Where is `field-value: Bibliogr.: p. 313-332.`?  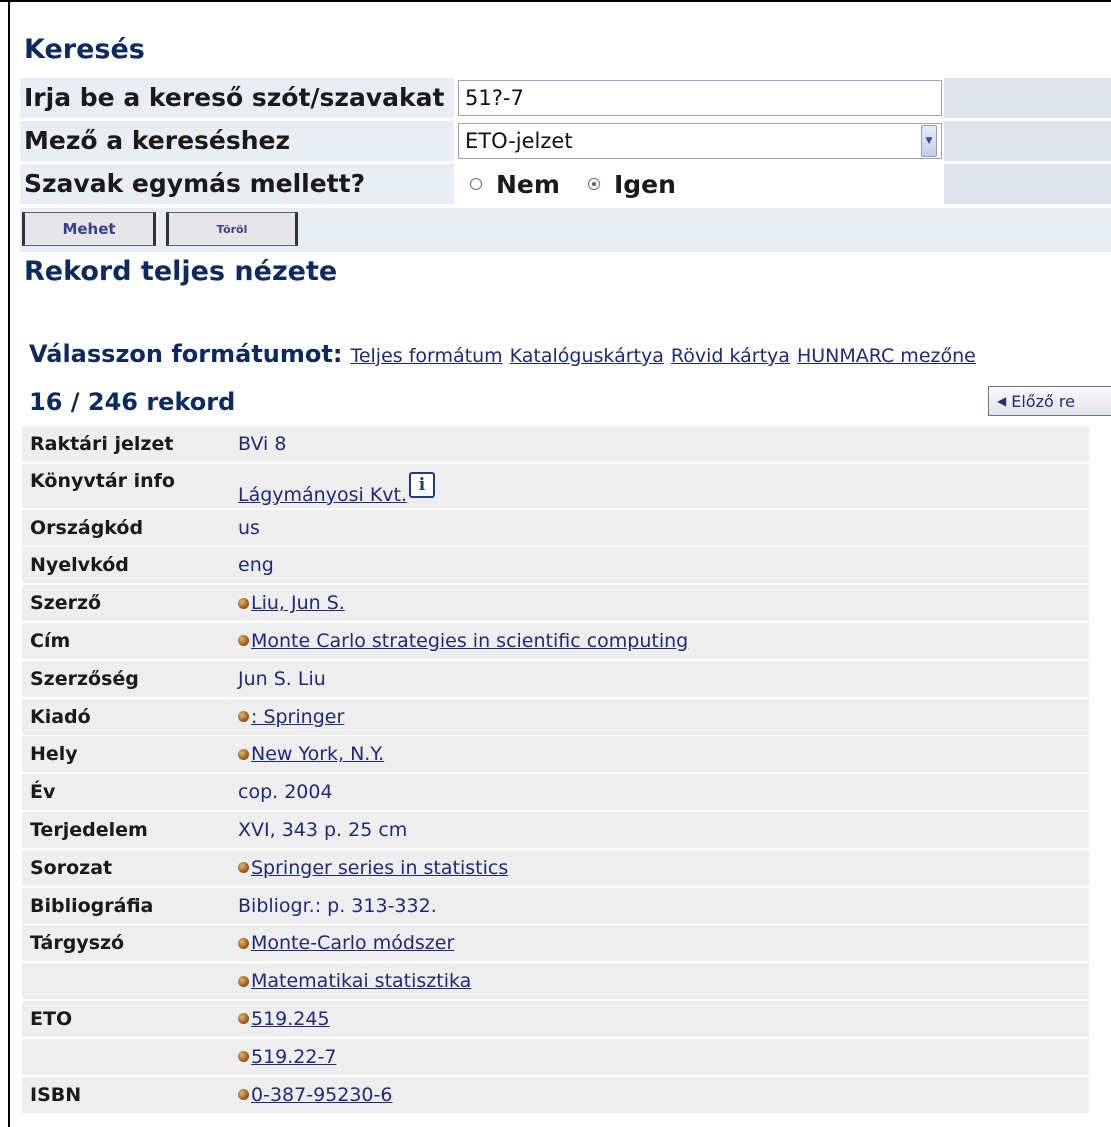 field-value: Bibliogr.: p. 313-332. is located at coordinates (337, 905).